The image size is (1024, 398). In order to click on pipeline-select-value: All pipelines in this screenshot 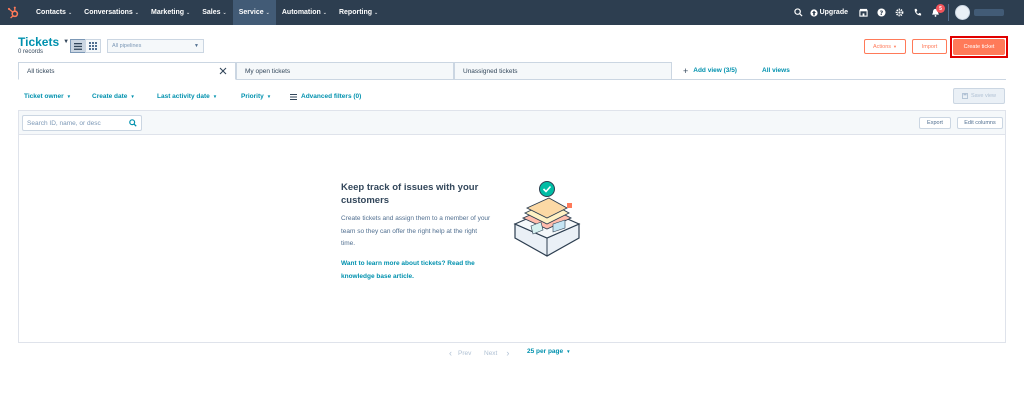, I will do `click(127, 46)`.